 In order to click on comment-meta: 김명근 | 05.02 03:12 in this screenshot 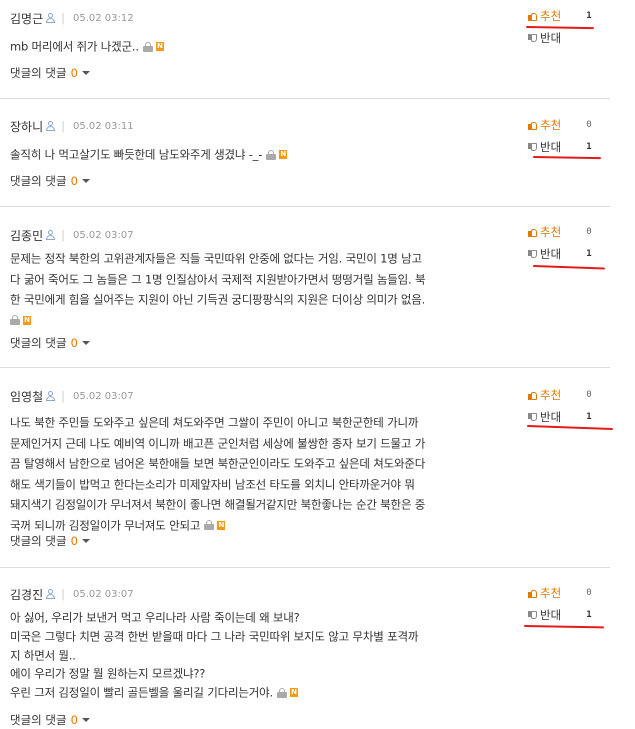, I will do `click(72, 18)`.